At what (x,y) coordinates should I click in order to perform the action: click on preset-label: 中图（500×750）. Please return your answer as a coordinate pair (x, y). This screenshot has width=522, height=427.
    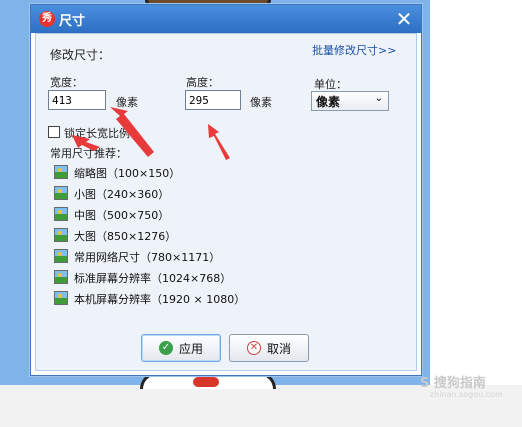
    Looking at the image, I should click on (122, 215).